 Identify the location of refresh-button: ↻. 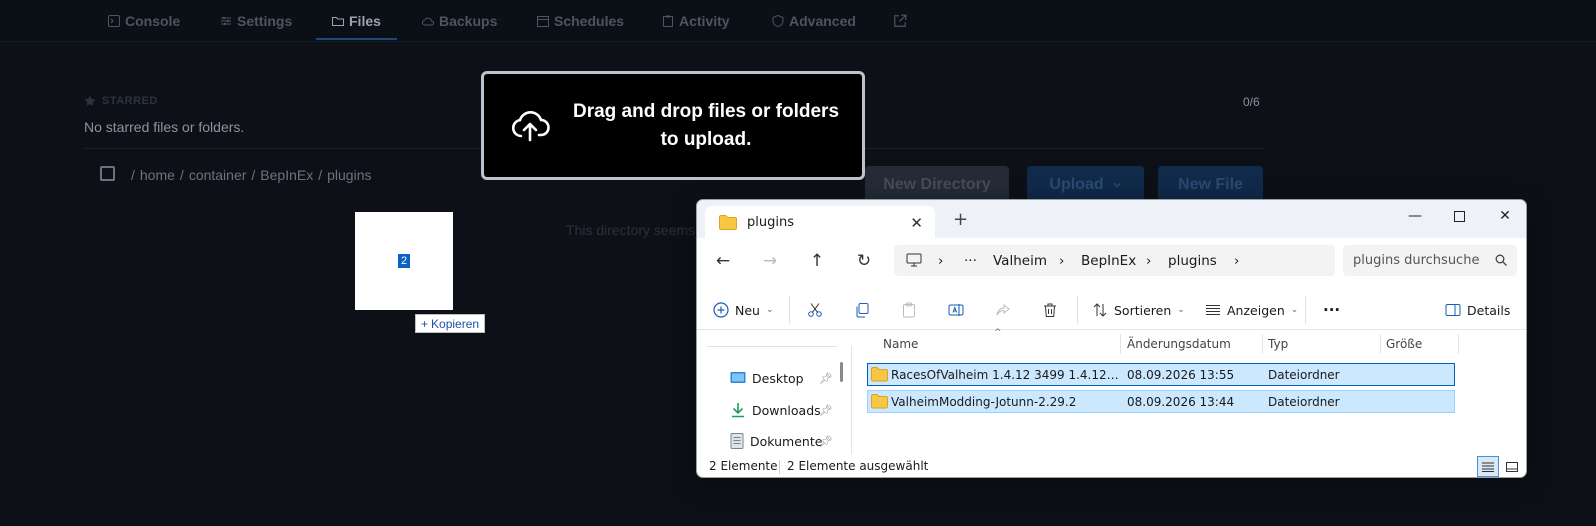
(864, 261).